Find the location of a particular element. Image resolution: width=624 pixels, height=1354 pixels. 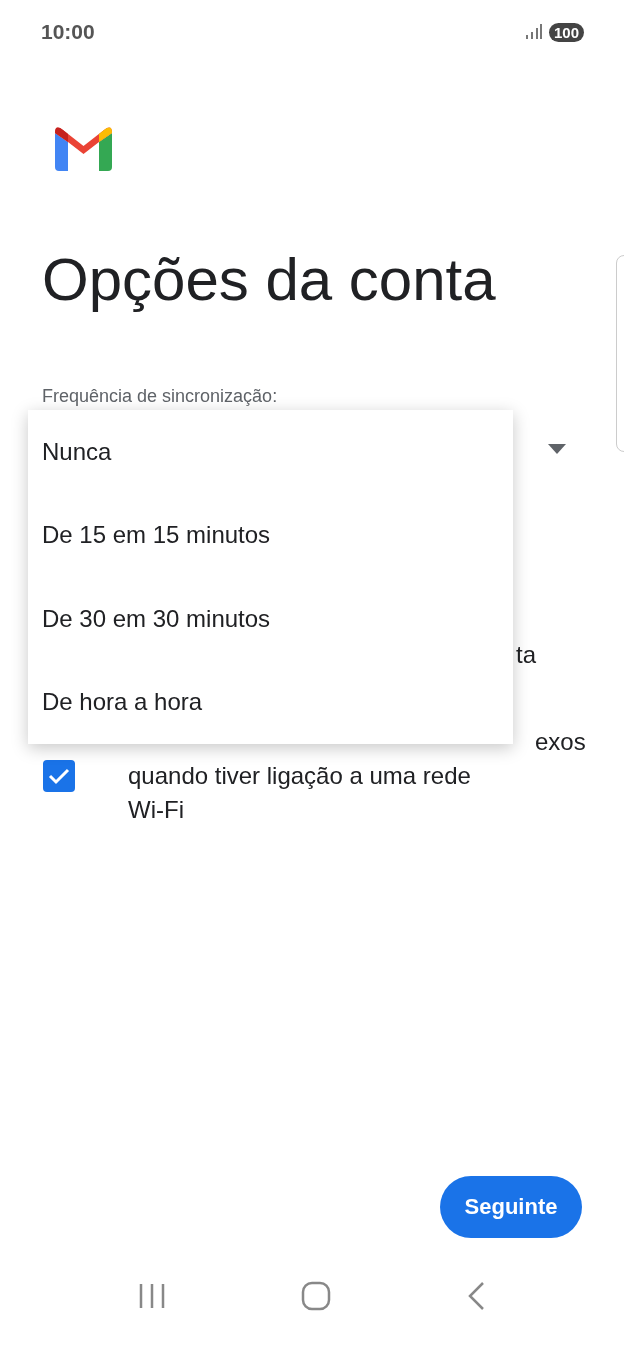

next-button: Seguinte is located at coordinates (511, 1207).